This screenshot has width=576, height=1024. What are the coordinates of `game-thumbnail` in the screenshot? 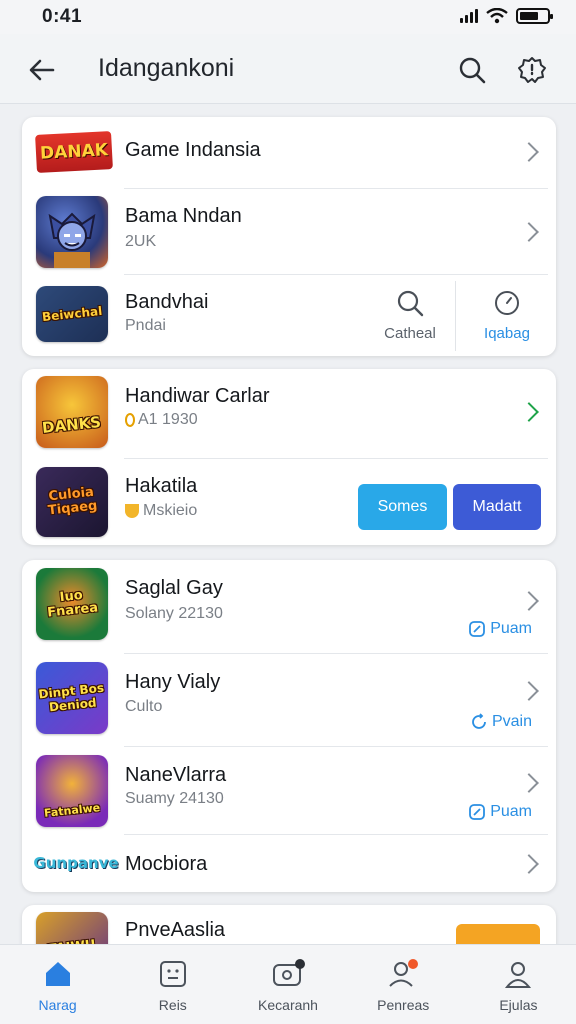 It's located at (72, 232).